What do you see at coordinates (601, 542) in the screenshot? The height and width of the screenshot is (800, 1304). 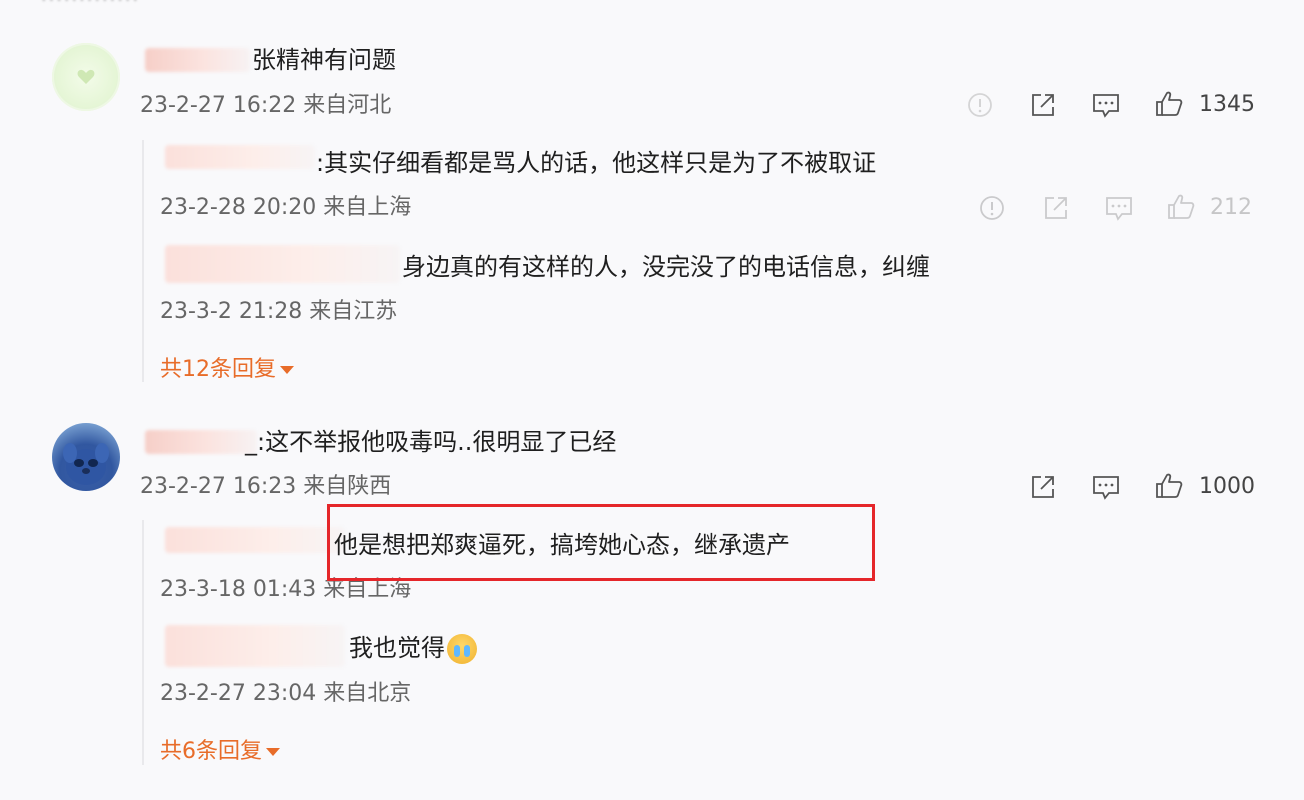 I see `highlight-box` at bounding box center [601, 542].